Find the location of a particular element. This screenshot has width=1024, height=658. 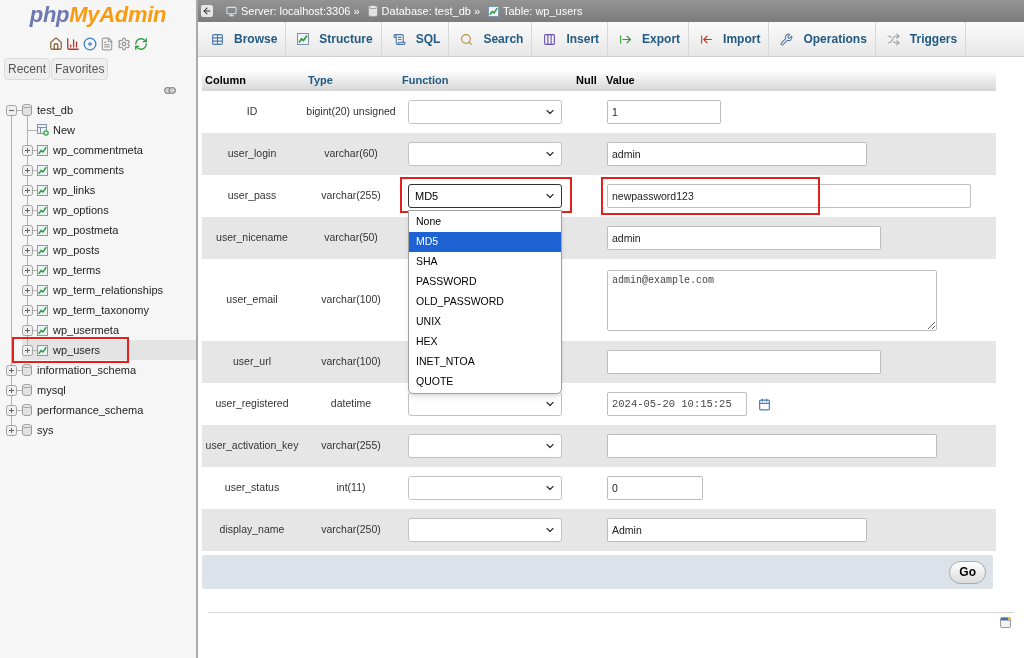

nav-button: Favorites is located at coordinates (80, 69).